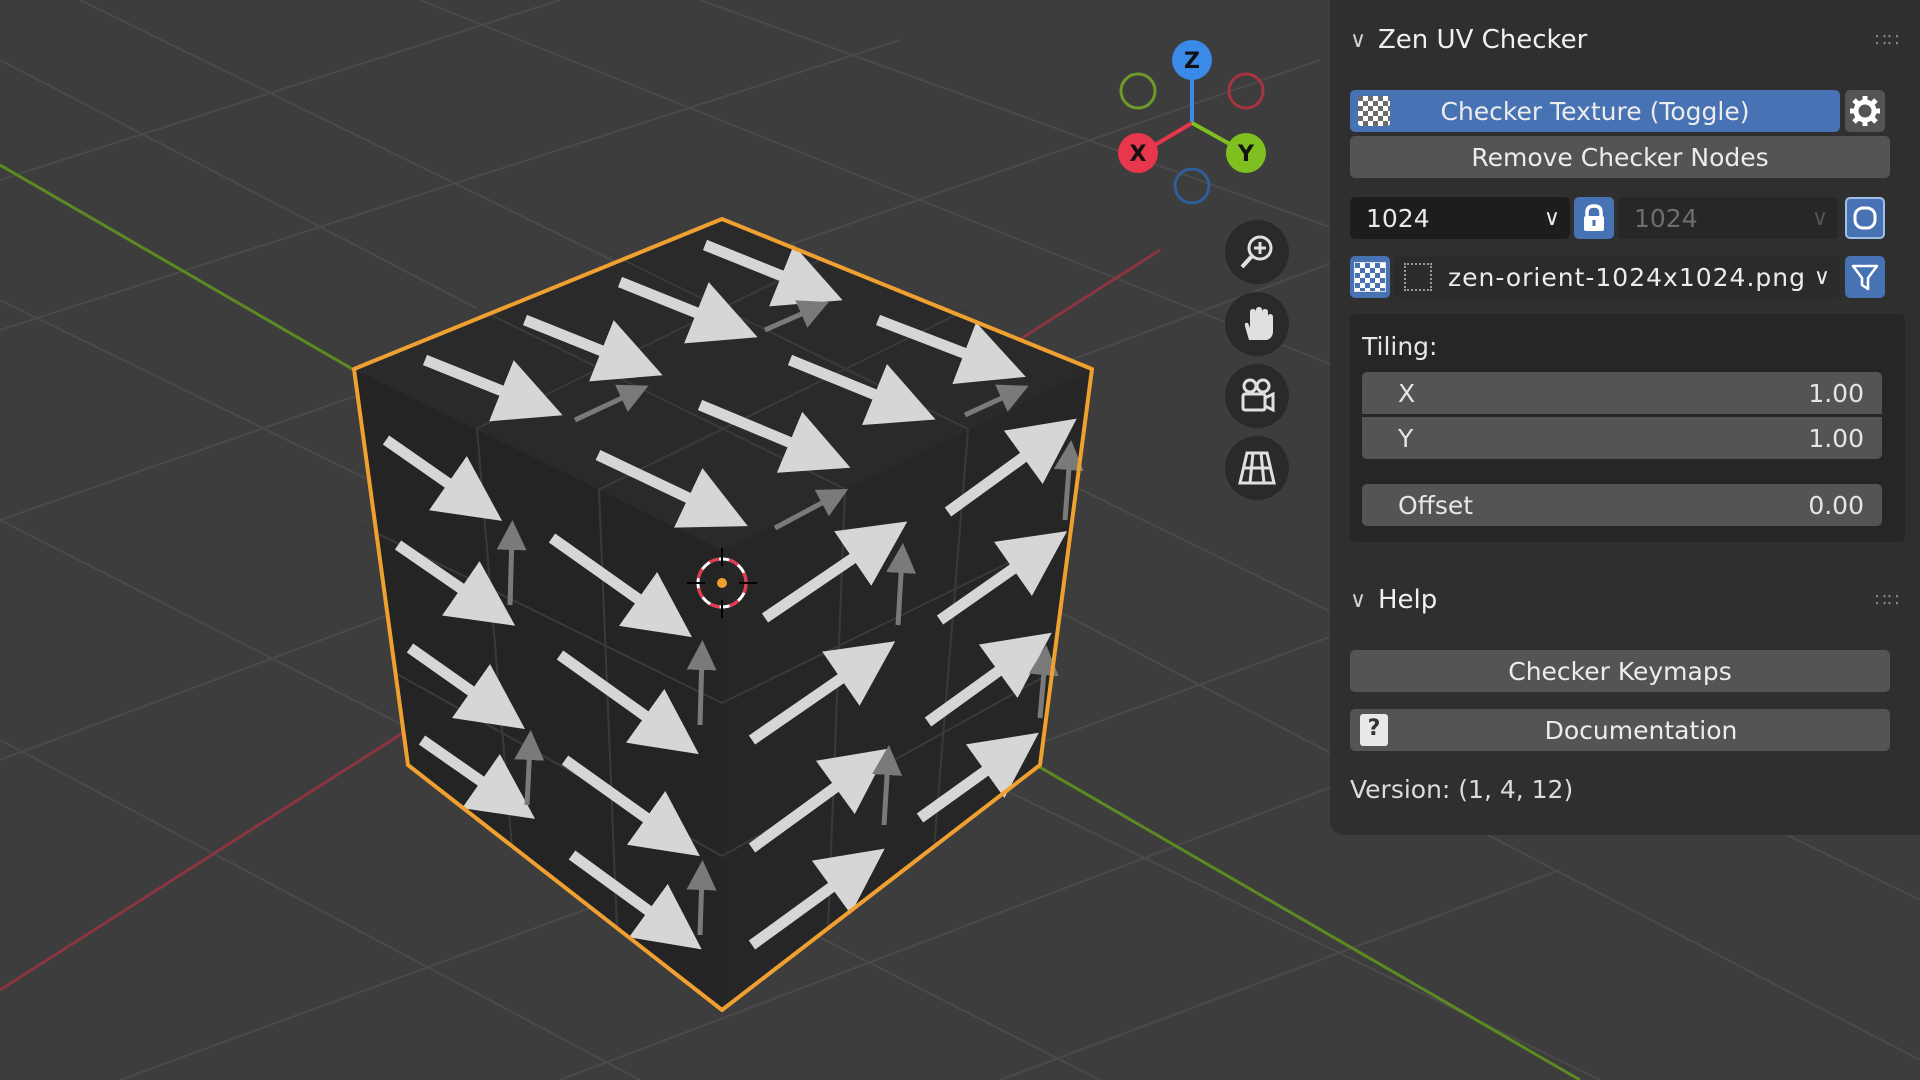  I want to click on camera-icon, so click(1258, 395).